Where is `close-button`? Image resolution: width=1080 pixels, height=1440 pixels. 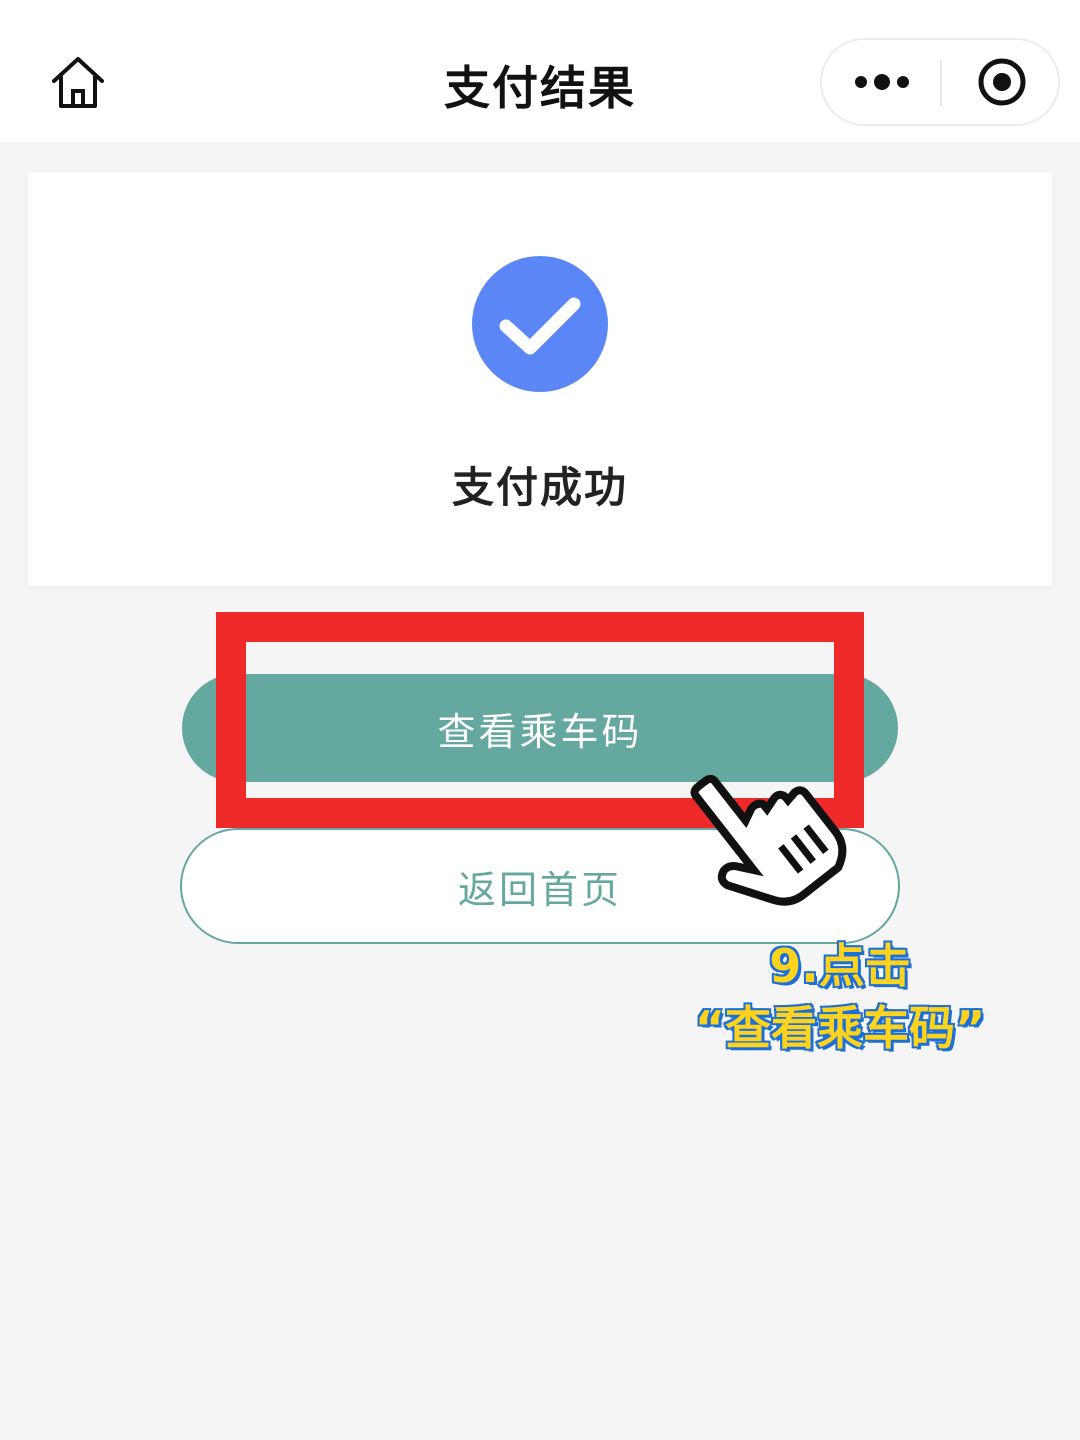
close-button is located at coordinates (1002, 82).